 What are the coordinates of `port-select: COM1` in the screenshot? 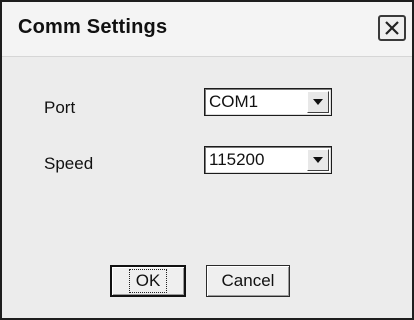 It's located at (268, 102).